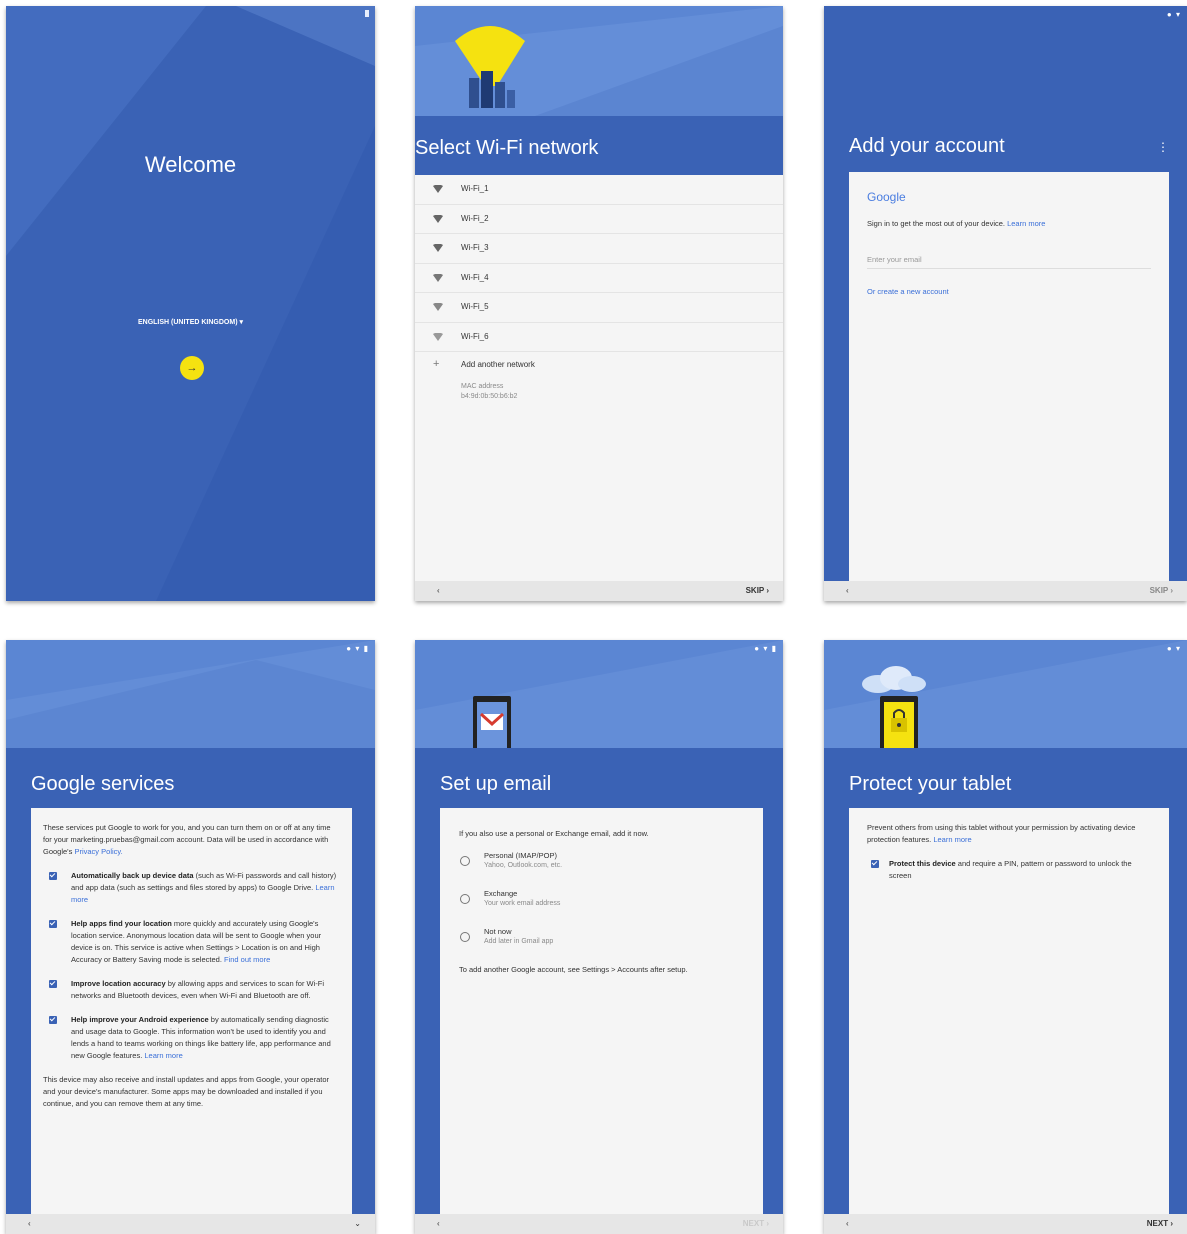  Describe the element at coordinates (930, 784) in the screenshot. I see `page-title: Protect your tablet` at that location.